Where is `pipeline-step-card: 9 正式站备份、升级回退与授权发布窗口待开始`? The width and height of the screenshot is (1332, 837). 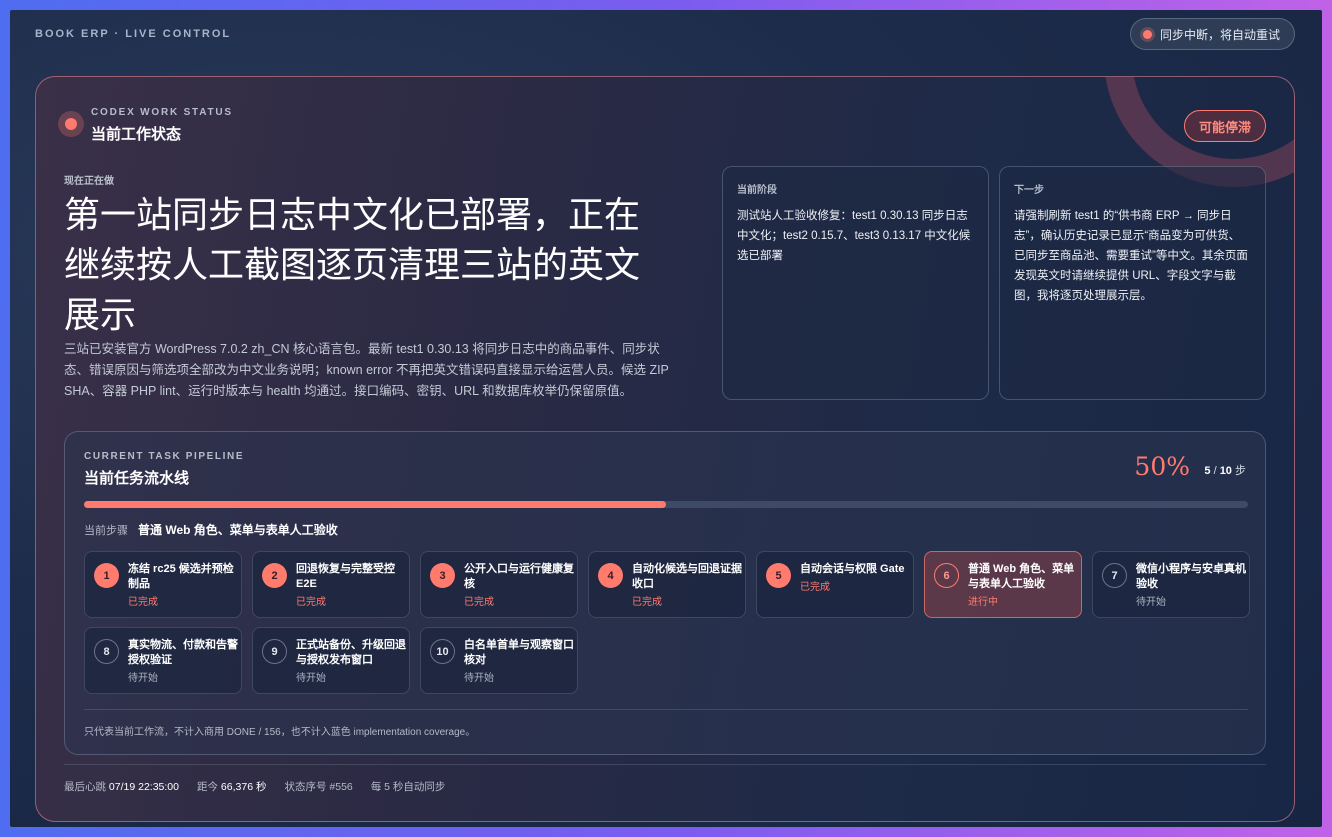
pipeline-step-card: 9 正式站备份、升级回退与授权发布窗口待开始 is located at coordinates (331, 660).